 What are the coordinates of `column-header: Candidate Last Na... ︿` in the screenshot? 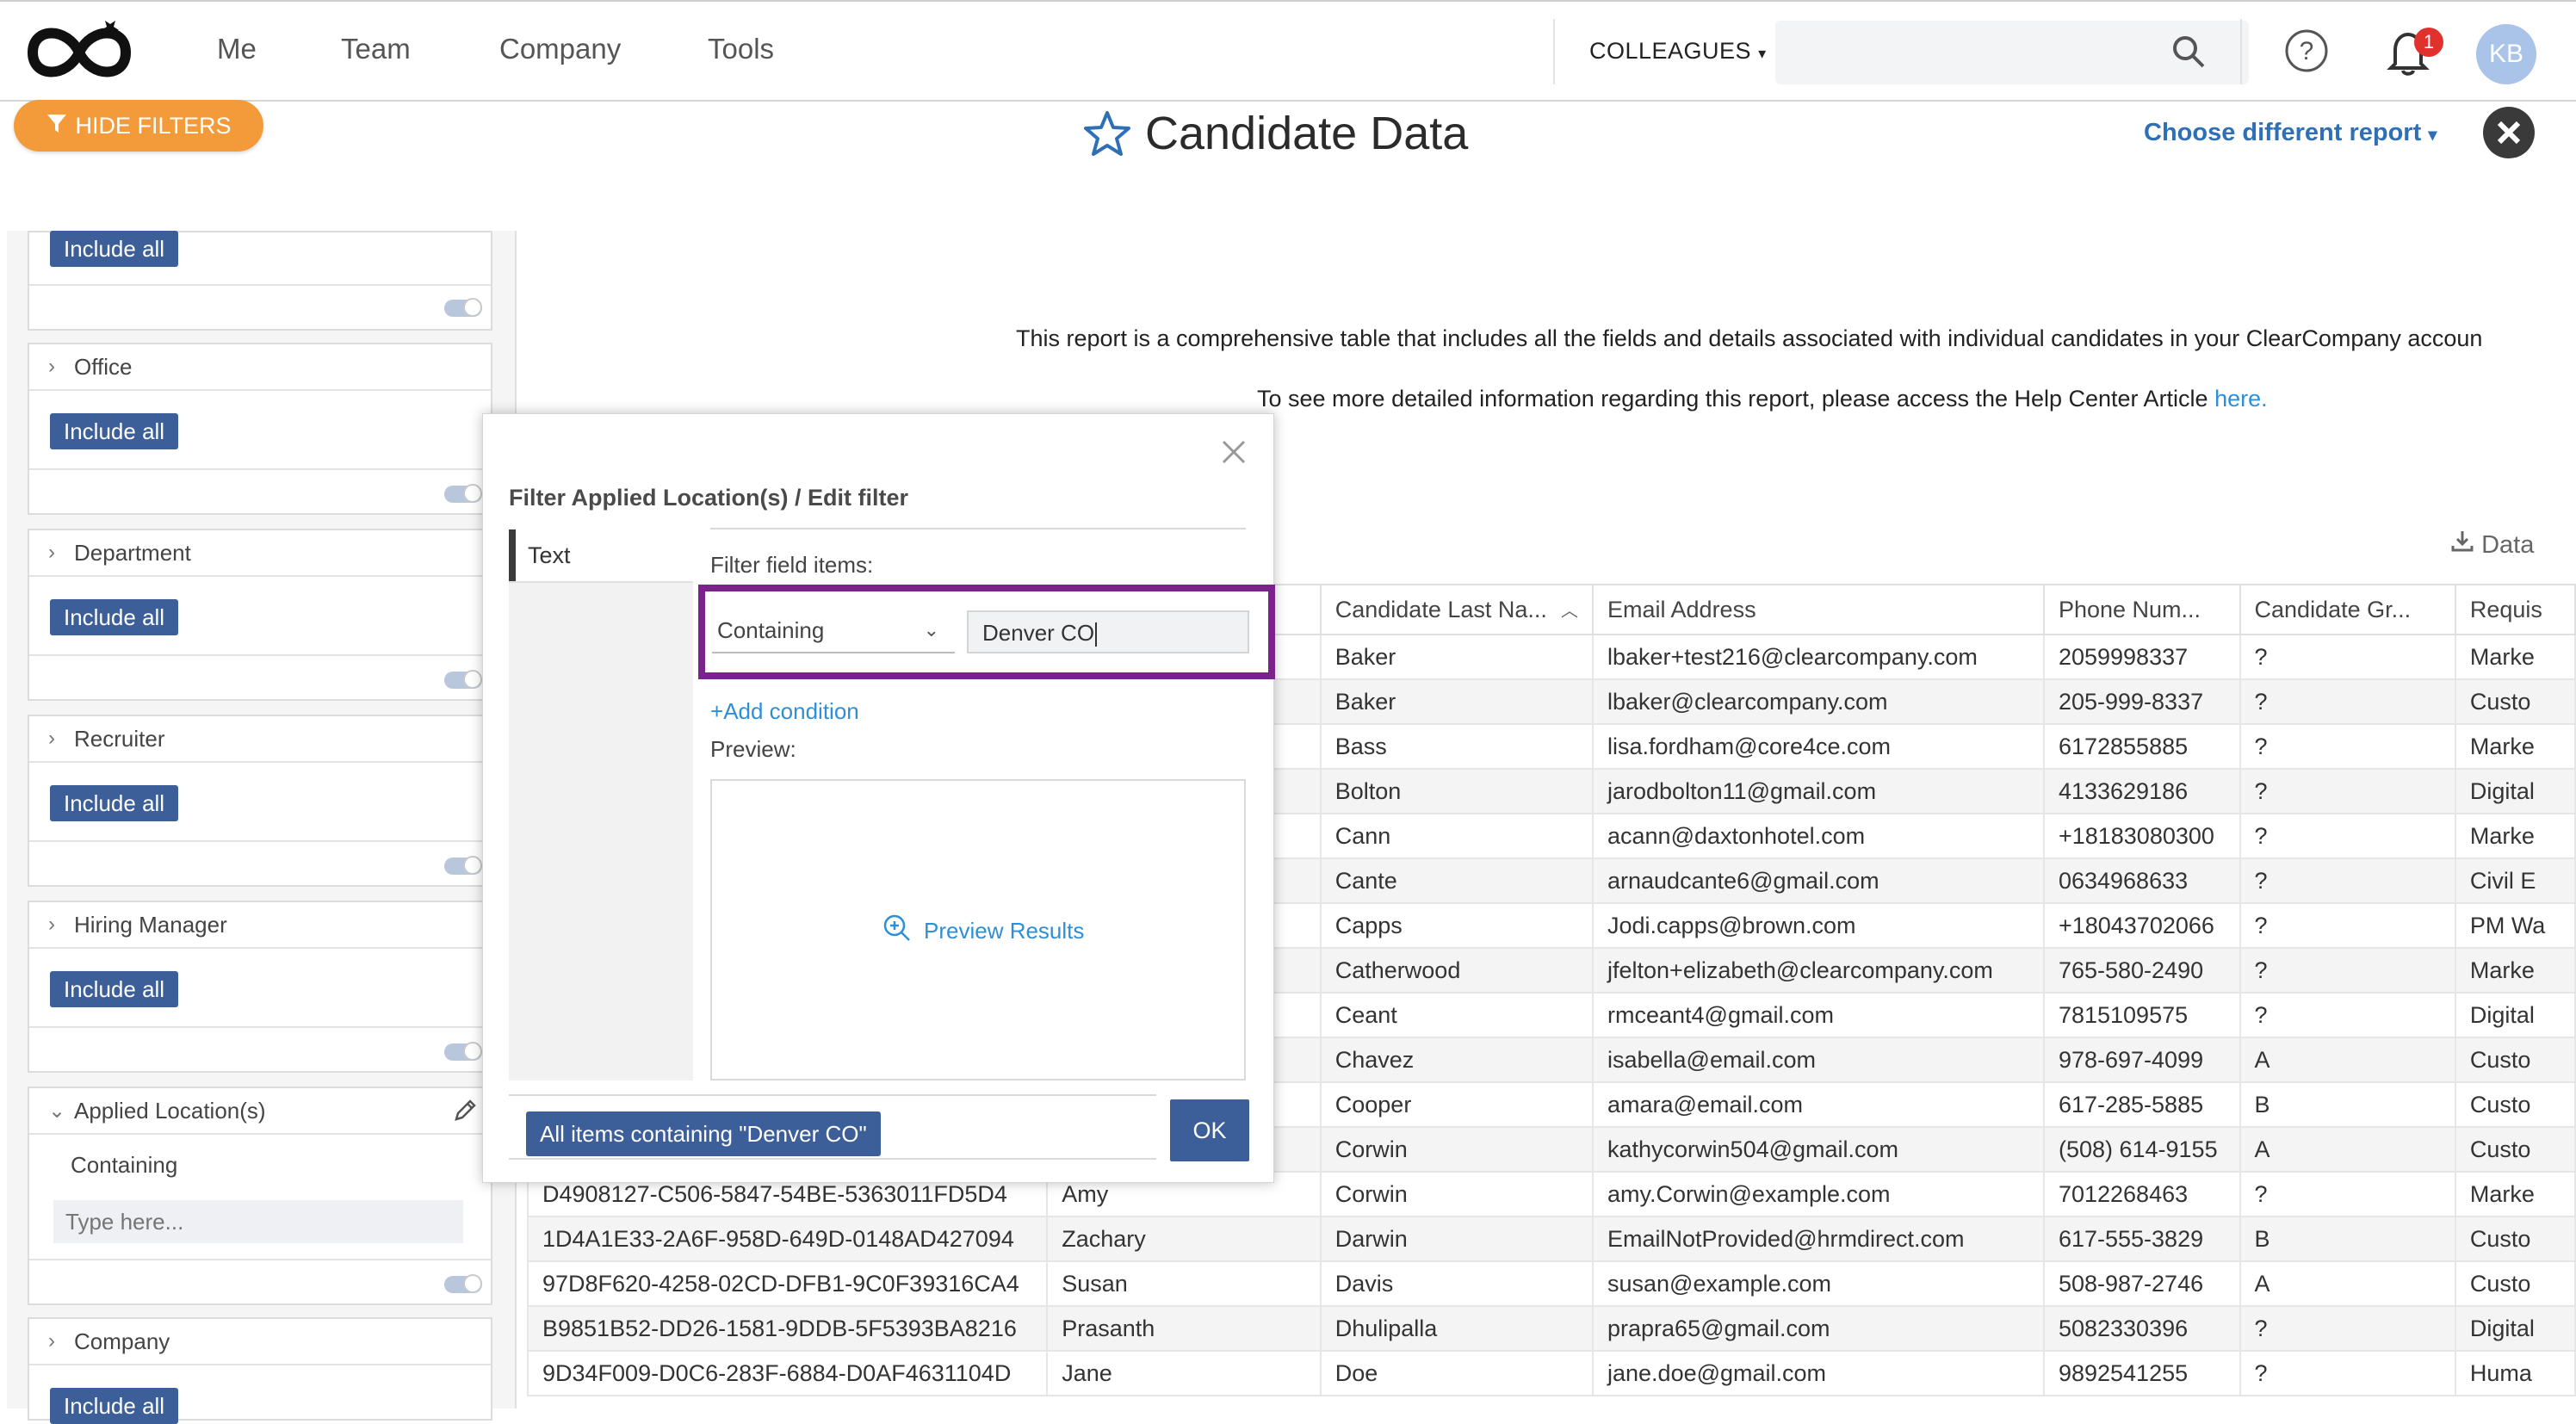 It's located at (1457, 609).